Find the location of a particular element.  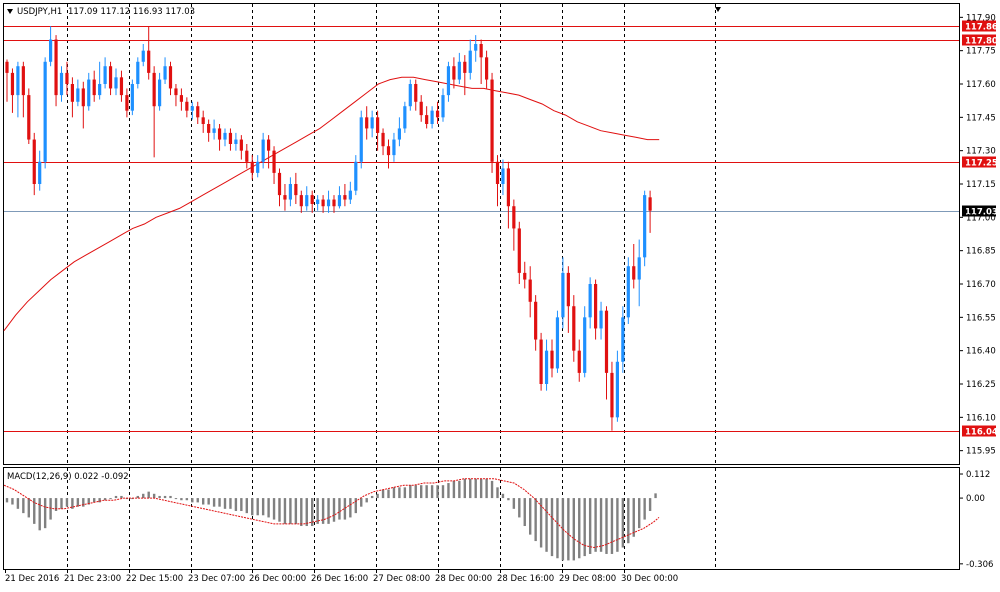

price-tick-label: 116.10 is located at coordinates (981, 418).